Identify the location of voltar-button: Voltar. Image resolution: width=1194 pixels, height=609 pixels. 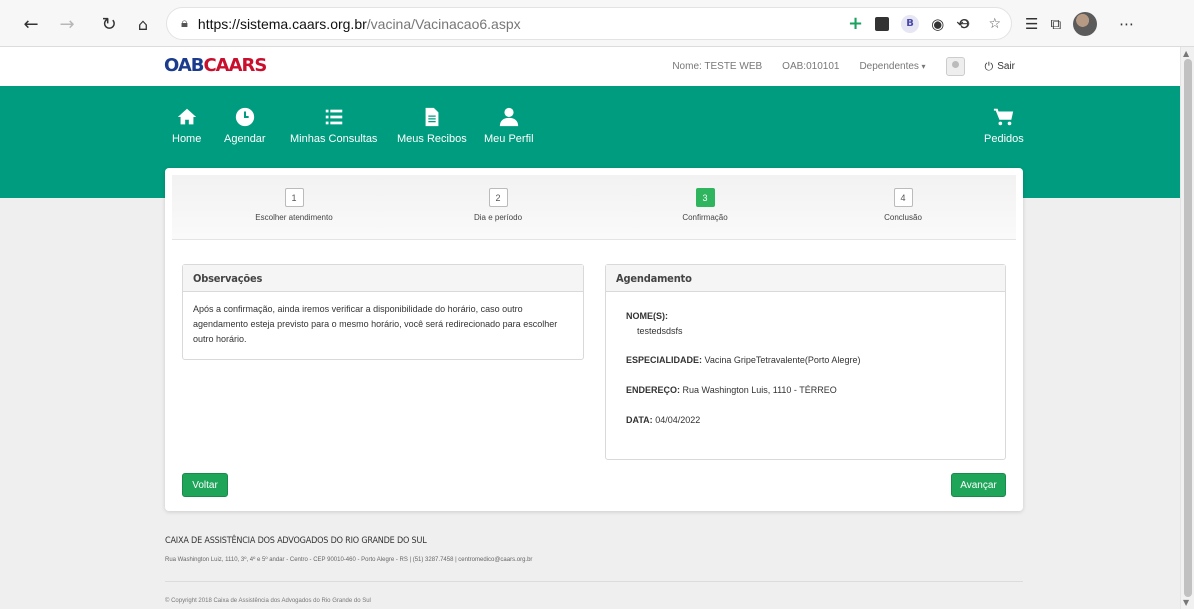
(205, 485).